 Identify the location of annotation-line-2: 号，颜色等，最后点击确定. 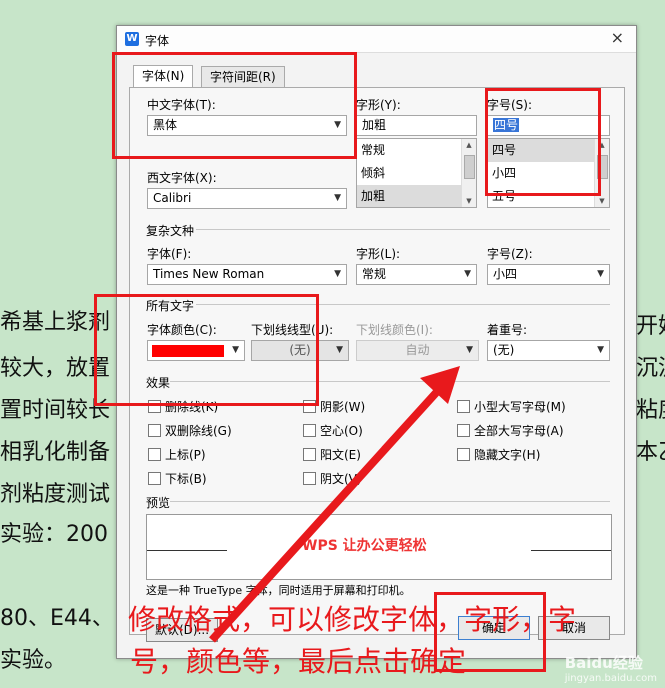
(298, 661).